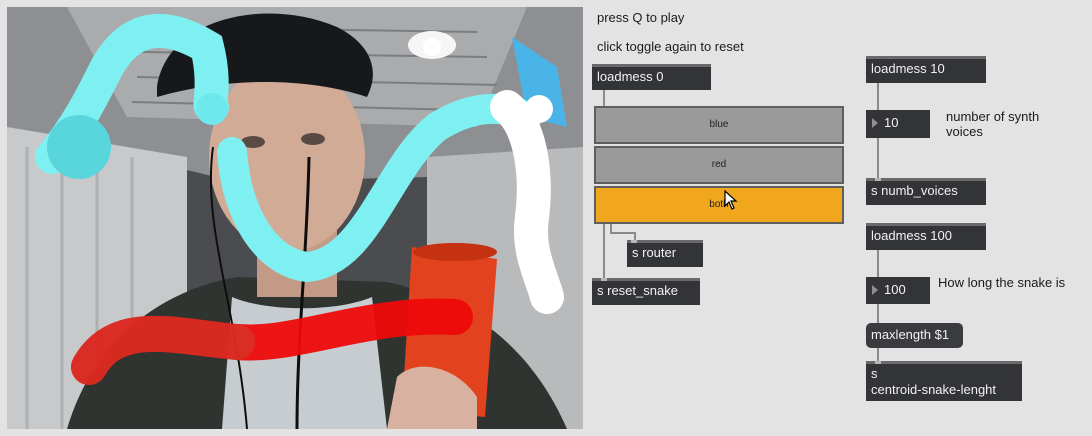  What do you see at coordinates (665, 253) in the screenshot?
I see `s-router-object: s router` at bounding box center [665, 253].